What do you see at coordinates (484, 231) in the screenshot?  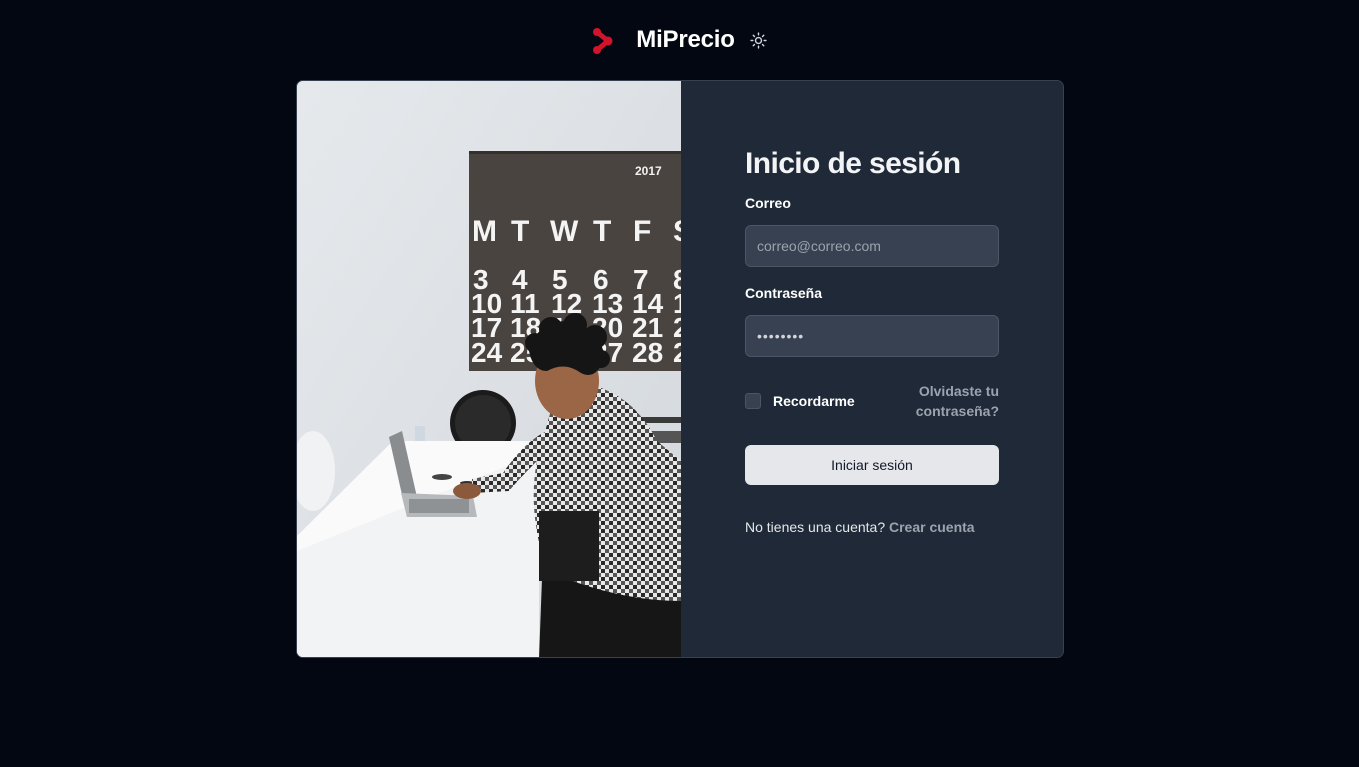 I see `weekday-label: M` at bounding box center [484, 231].